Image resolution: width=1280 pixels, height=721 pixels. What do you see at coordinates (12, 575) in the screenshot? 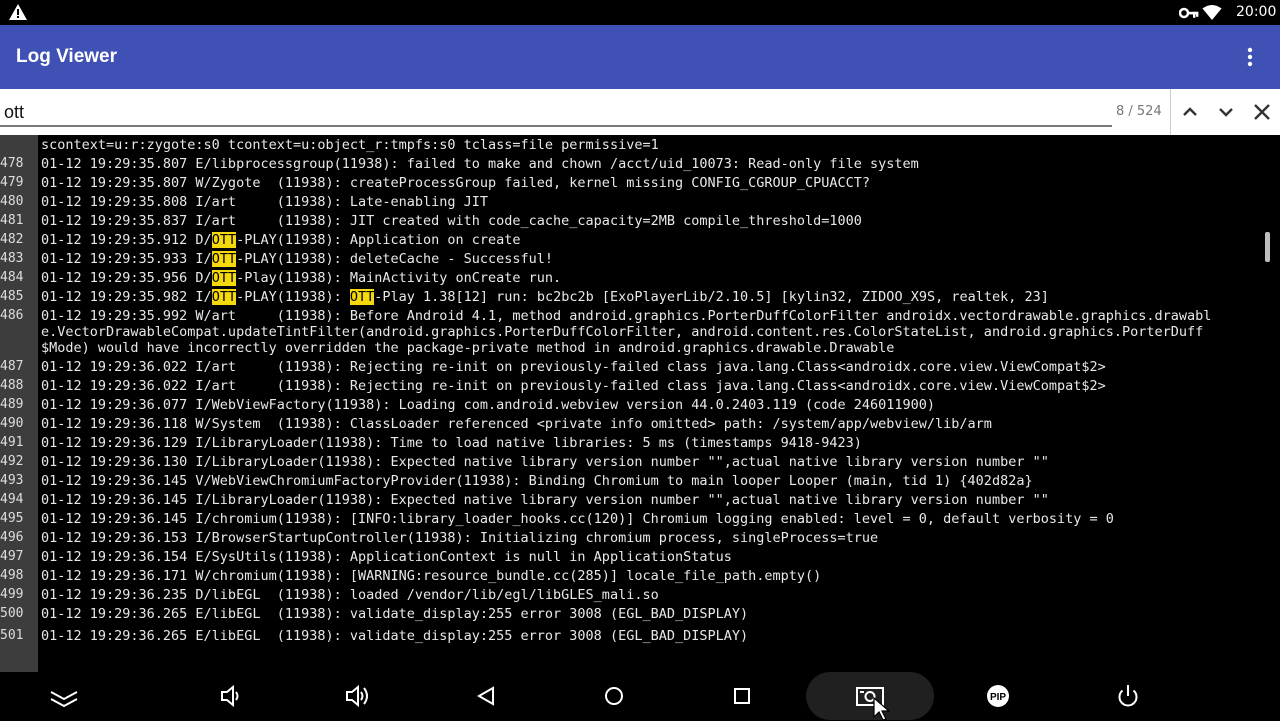
I see `line-number: 498` at bounding box center [12, 575].